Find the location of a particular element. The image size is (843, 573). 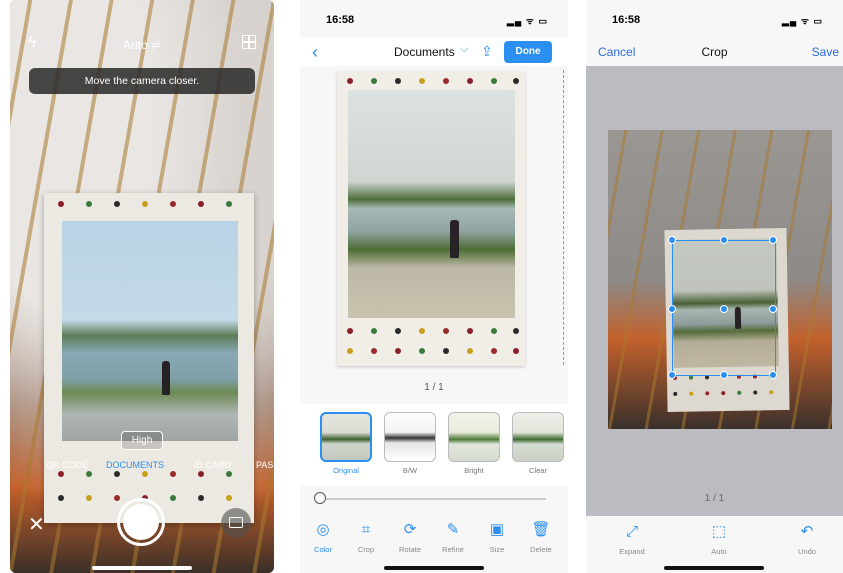

filter-original: Original is located at coordinates (346, 443).